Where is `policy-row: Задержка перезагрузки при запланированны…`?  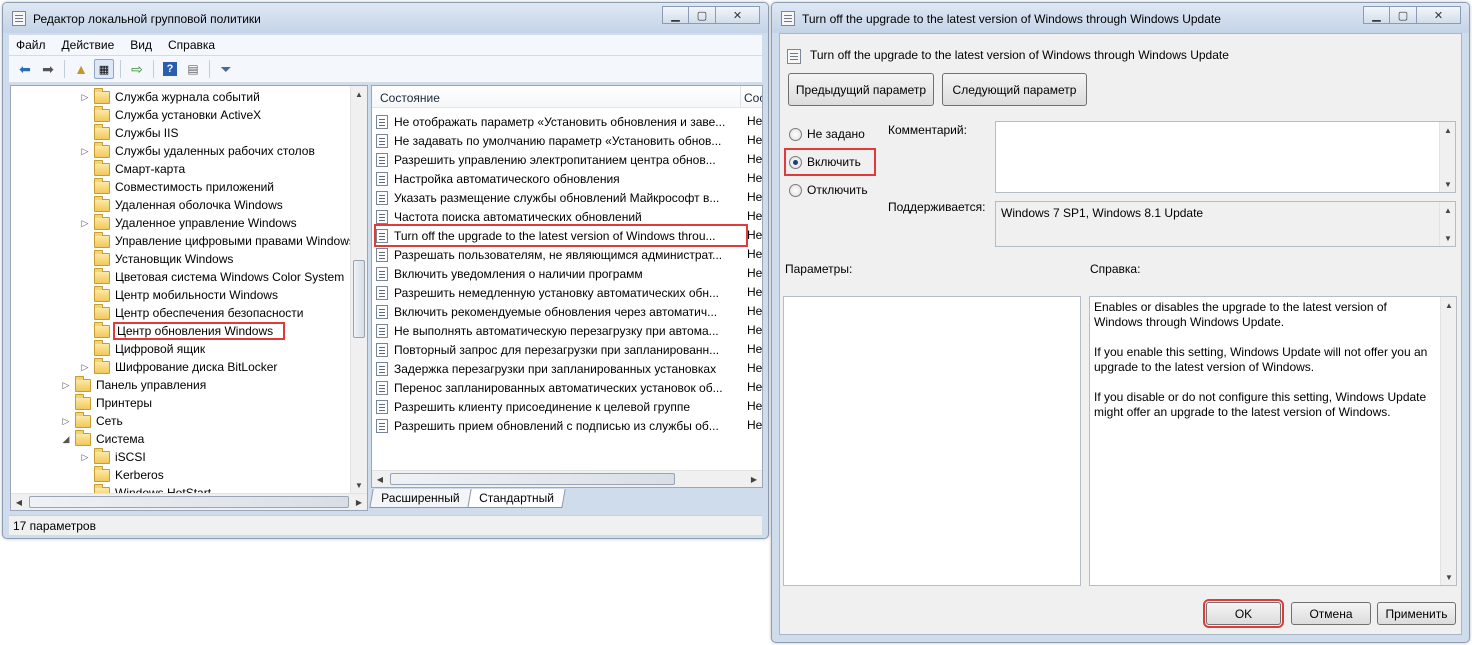
policy-row: Задержка перезагрузки при запланированны… is located at coordinates (546, 368).